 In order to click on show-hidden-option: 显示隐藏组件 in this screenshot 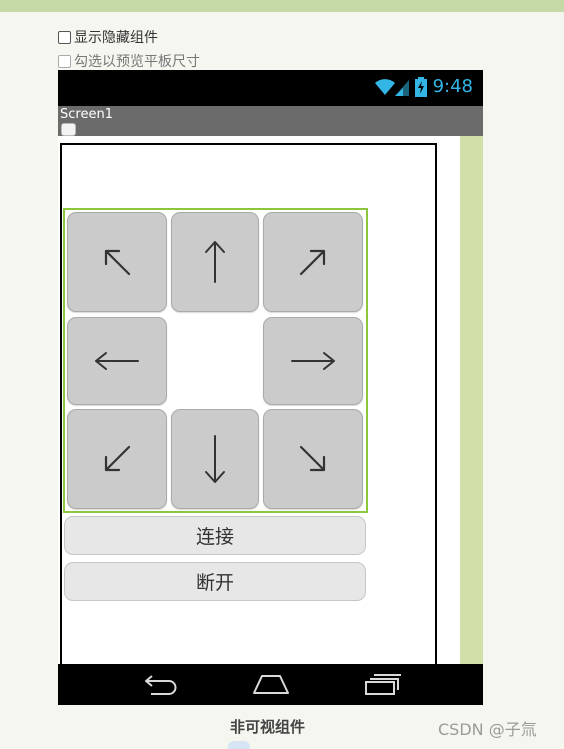, I will do `click(108, 37)`.